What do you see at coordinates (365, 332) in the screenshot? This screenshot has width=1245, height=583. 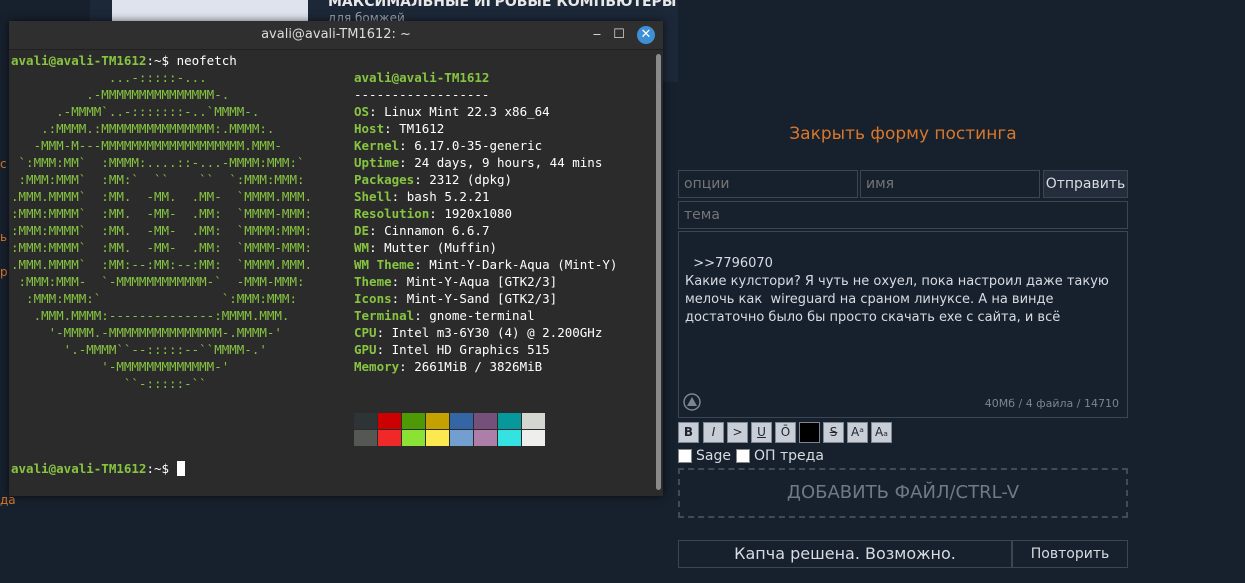 I see `info-key: CPU` at bounding box center [365, 332].